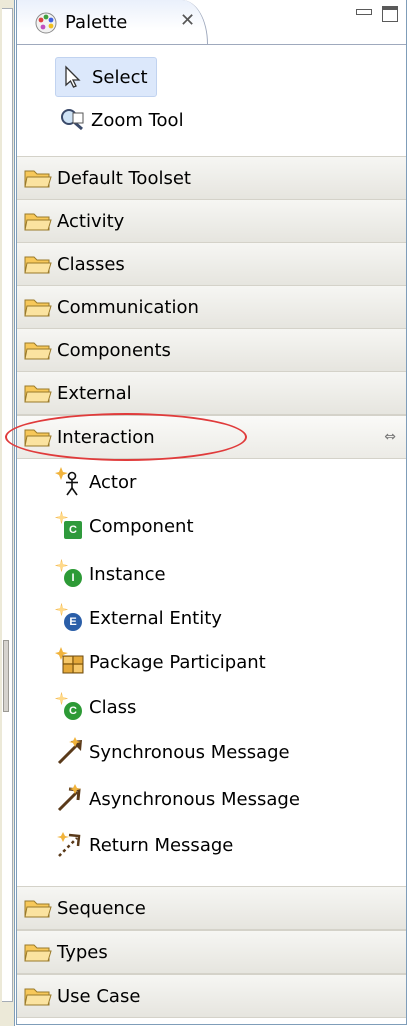 The image size is (407, 1026). Describe the element at coordinates (127, 574) in the screenshot. I see `entry-label: Instance` at that location.